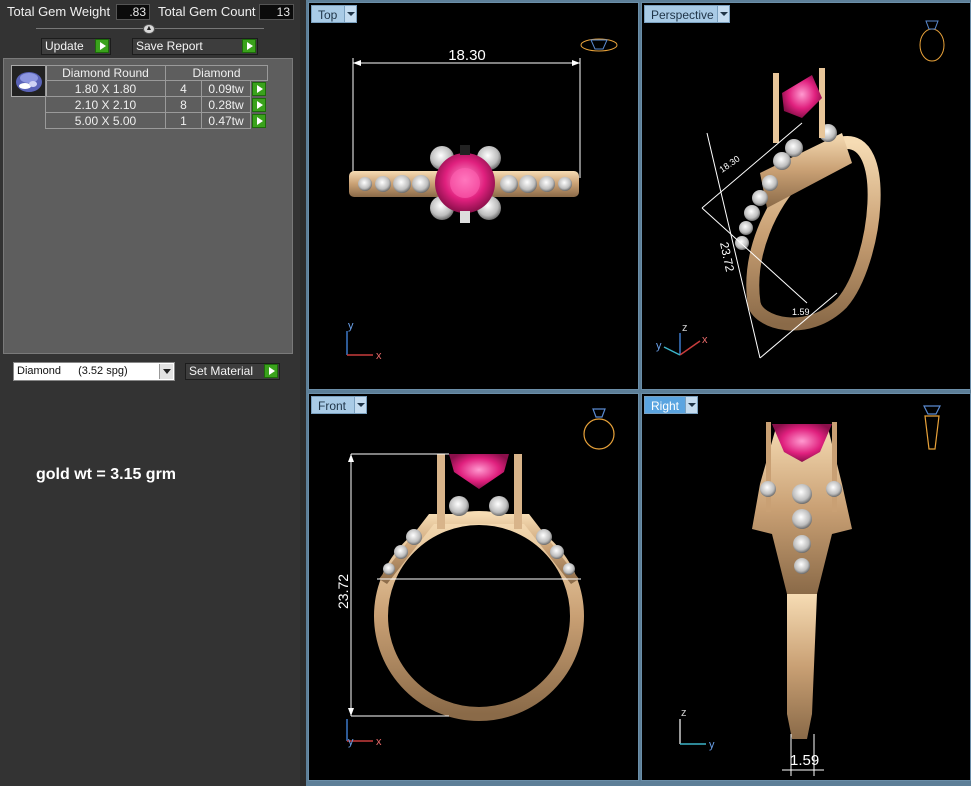  I want to click on total-gem-count-value: 13, so click(276, 12).